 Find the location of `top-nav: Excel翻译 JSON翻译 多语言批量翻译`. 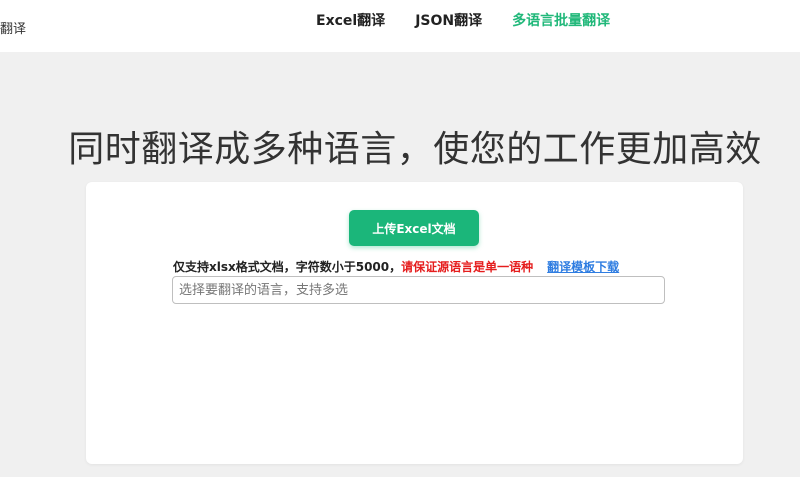

top-nav: Excel翻译 JSON翻译 多语言批量翻译 is located at coordinates (463, 20).